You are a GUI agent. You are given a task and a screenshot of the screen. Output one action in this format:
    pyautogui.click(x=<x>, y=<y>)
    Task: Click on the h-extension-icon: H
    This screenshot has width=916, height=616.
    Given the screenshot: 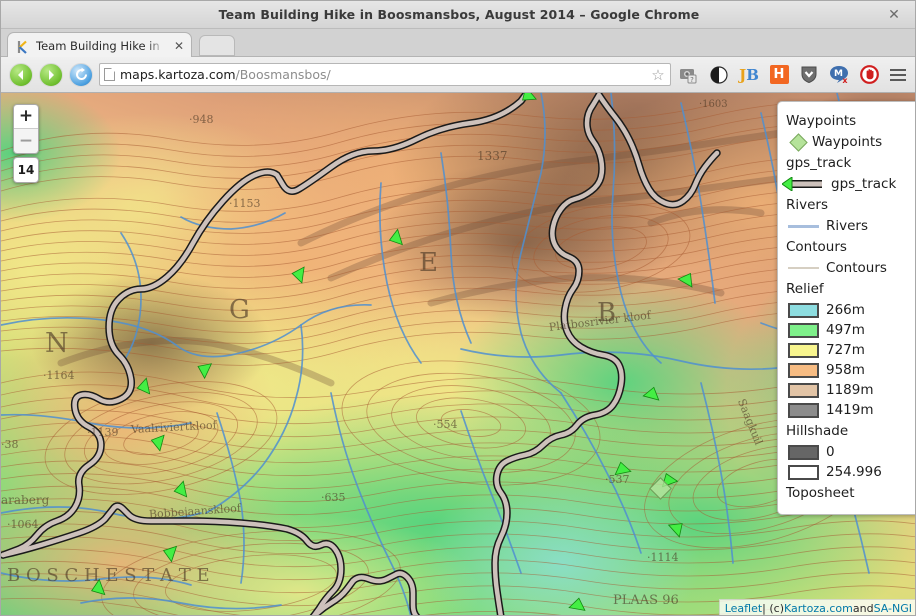 What is the action you would take?
    pyautogui.click(x=779, y=75)
    